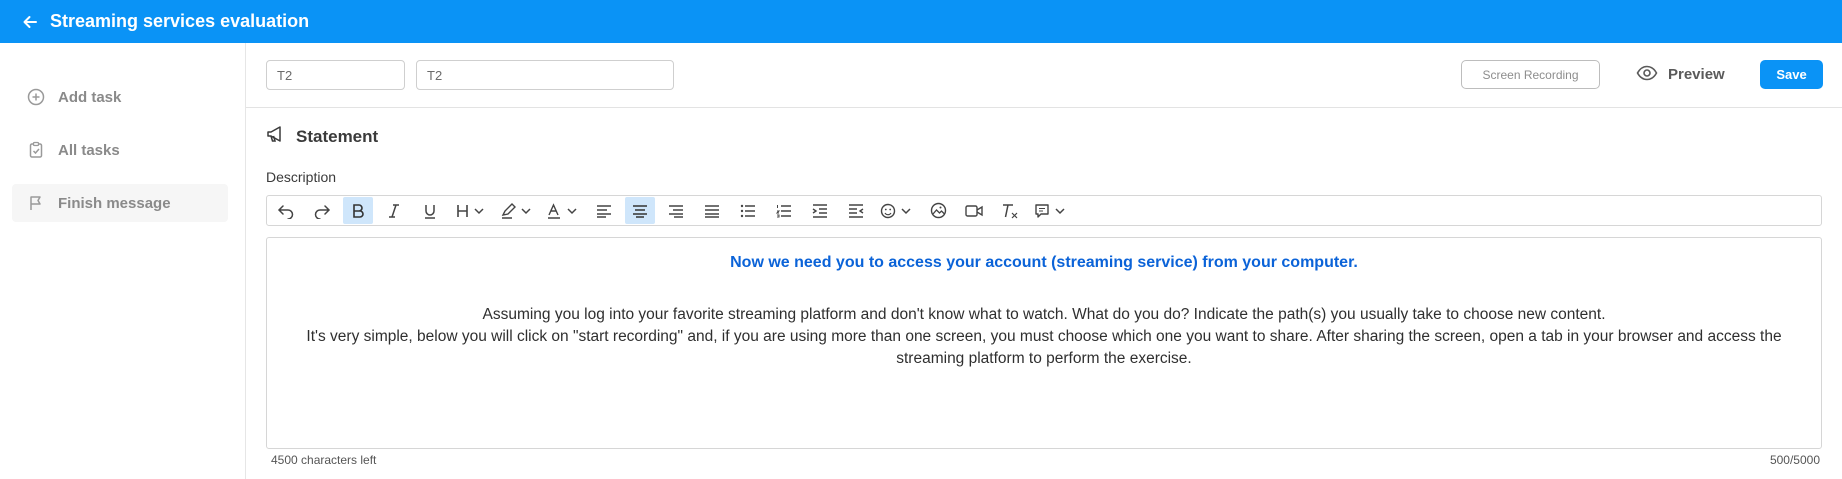 The image size is (1842, 479). I want to click on sidebar-item-all-tasks: All tasks, so click(120, 150).